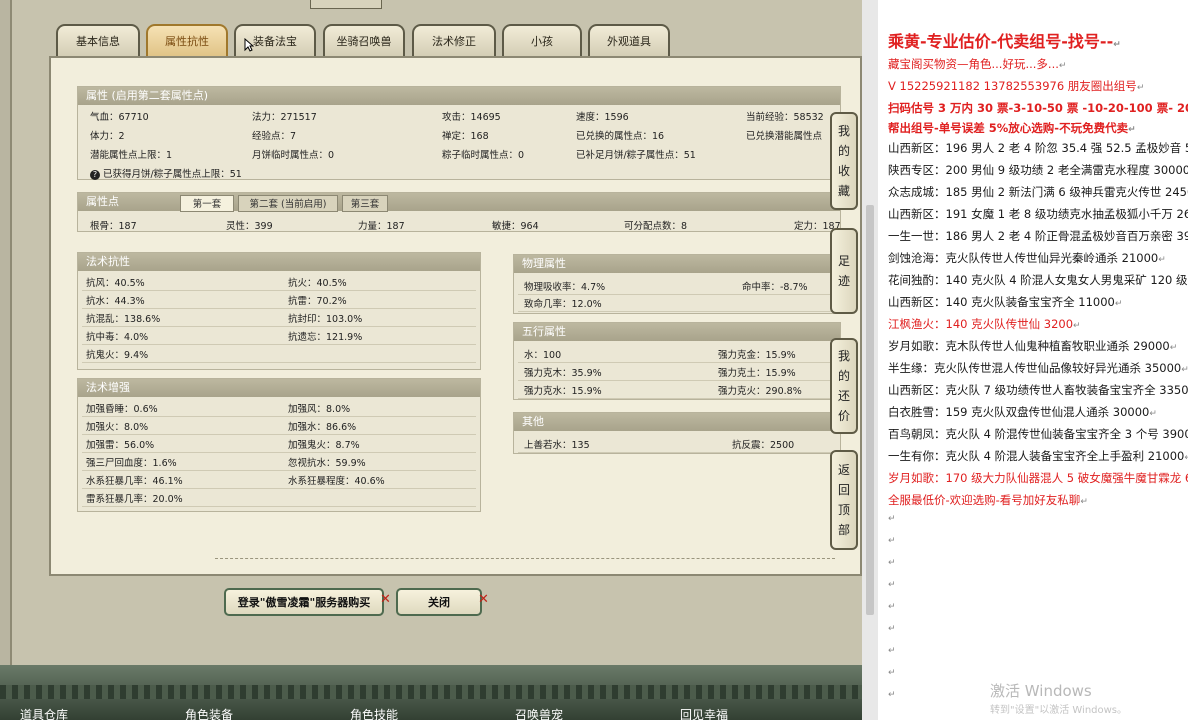  Describe the element at coordinates (843, 171) in the screenshot. I see `side-button-char: 收` at that location.